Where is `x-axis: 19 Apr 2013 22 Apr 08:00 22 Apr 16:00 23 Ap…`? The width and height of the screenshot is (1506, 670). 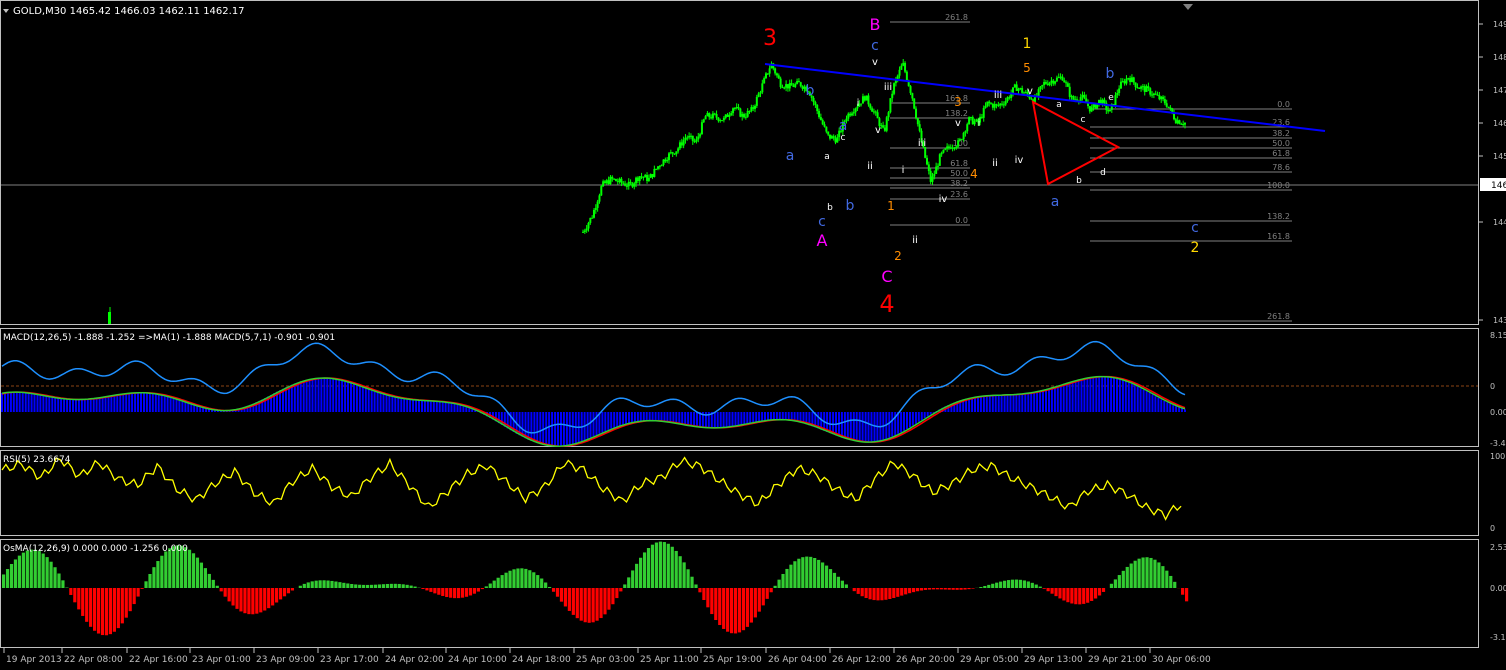 x-axis: 19 Apr 2013 22 Apr 08:00 22 Apr 16:00 23 Ap… is located at coordinates (607, 656).